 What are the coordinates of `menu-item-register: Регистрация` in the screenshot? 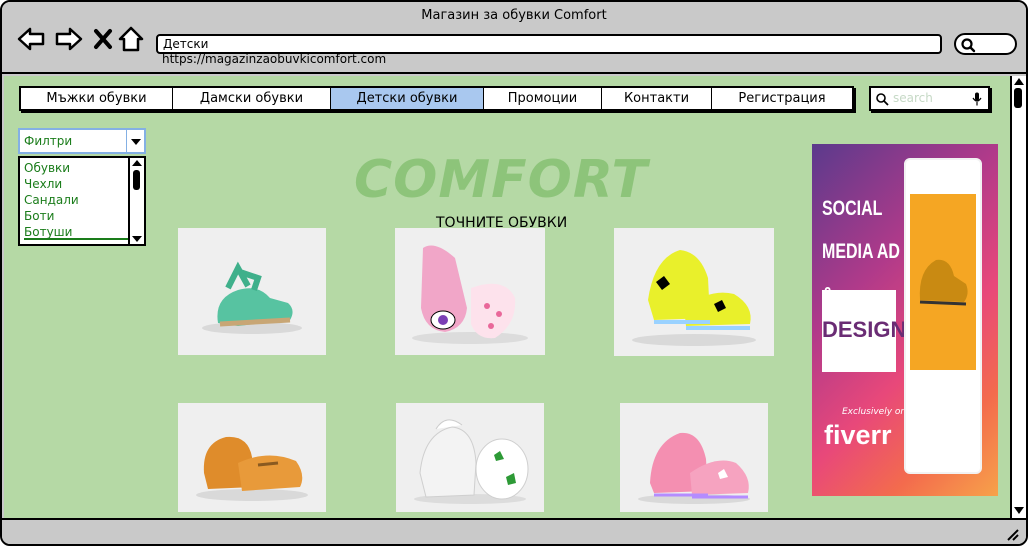 It's located at (782, 98).